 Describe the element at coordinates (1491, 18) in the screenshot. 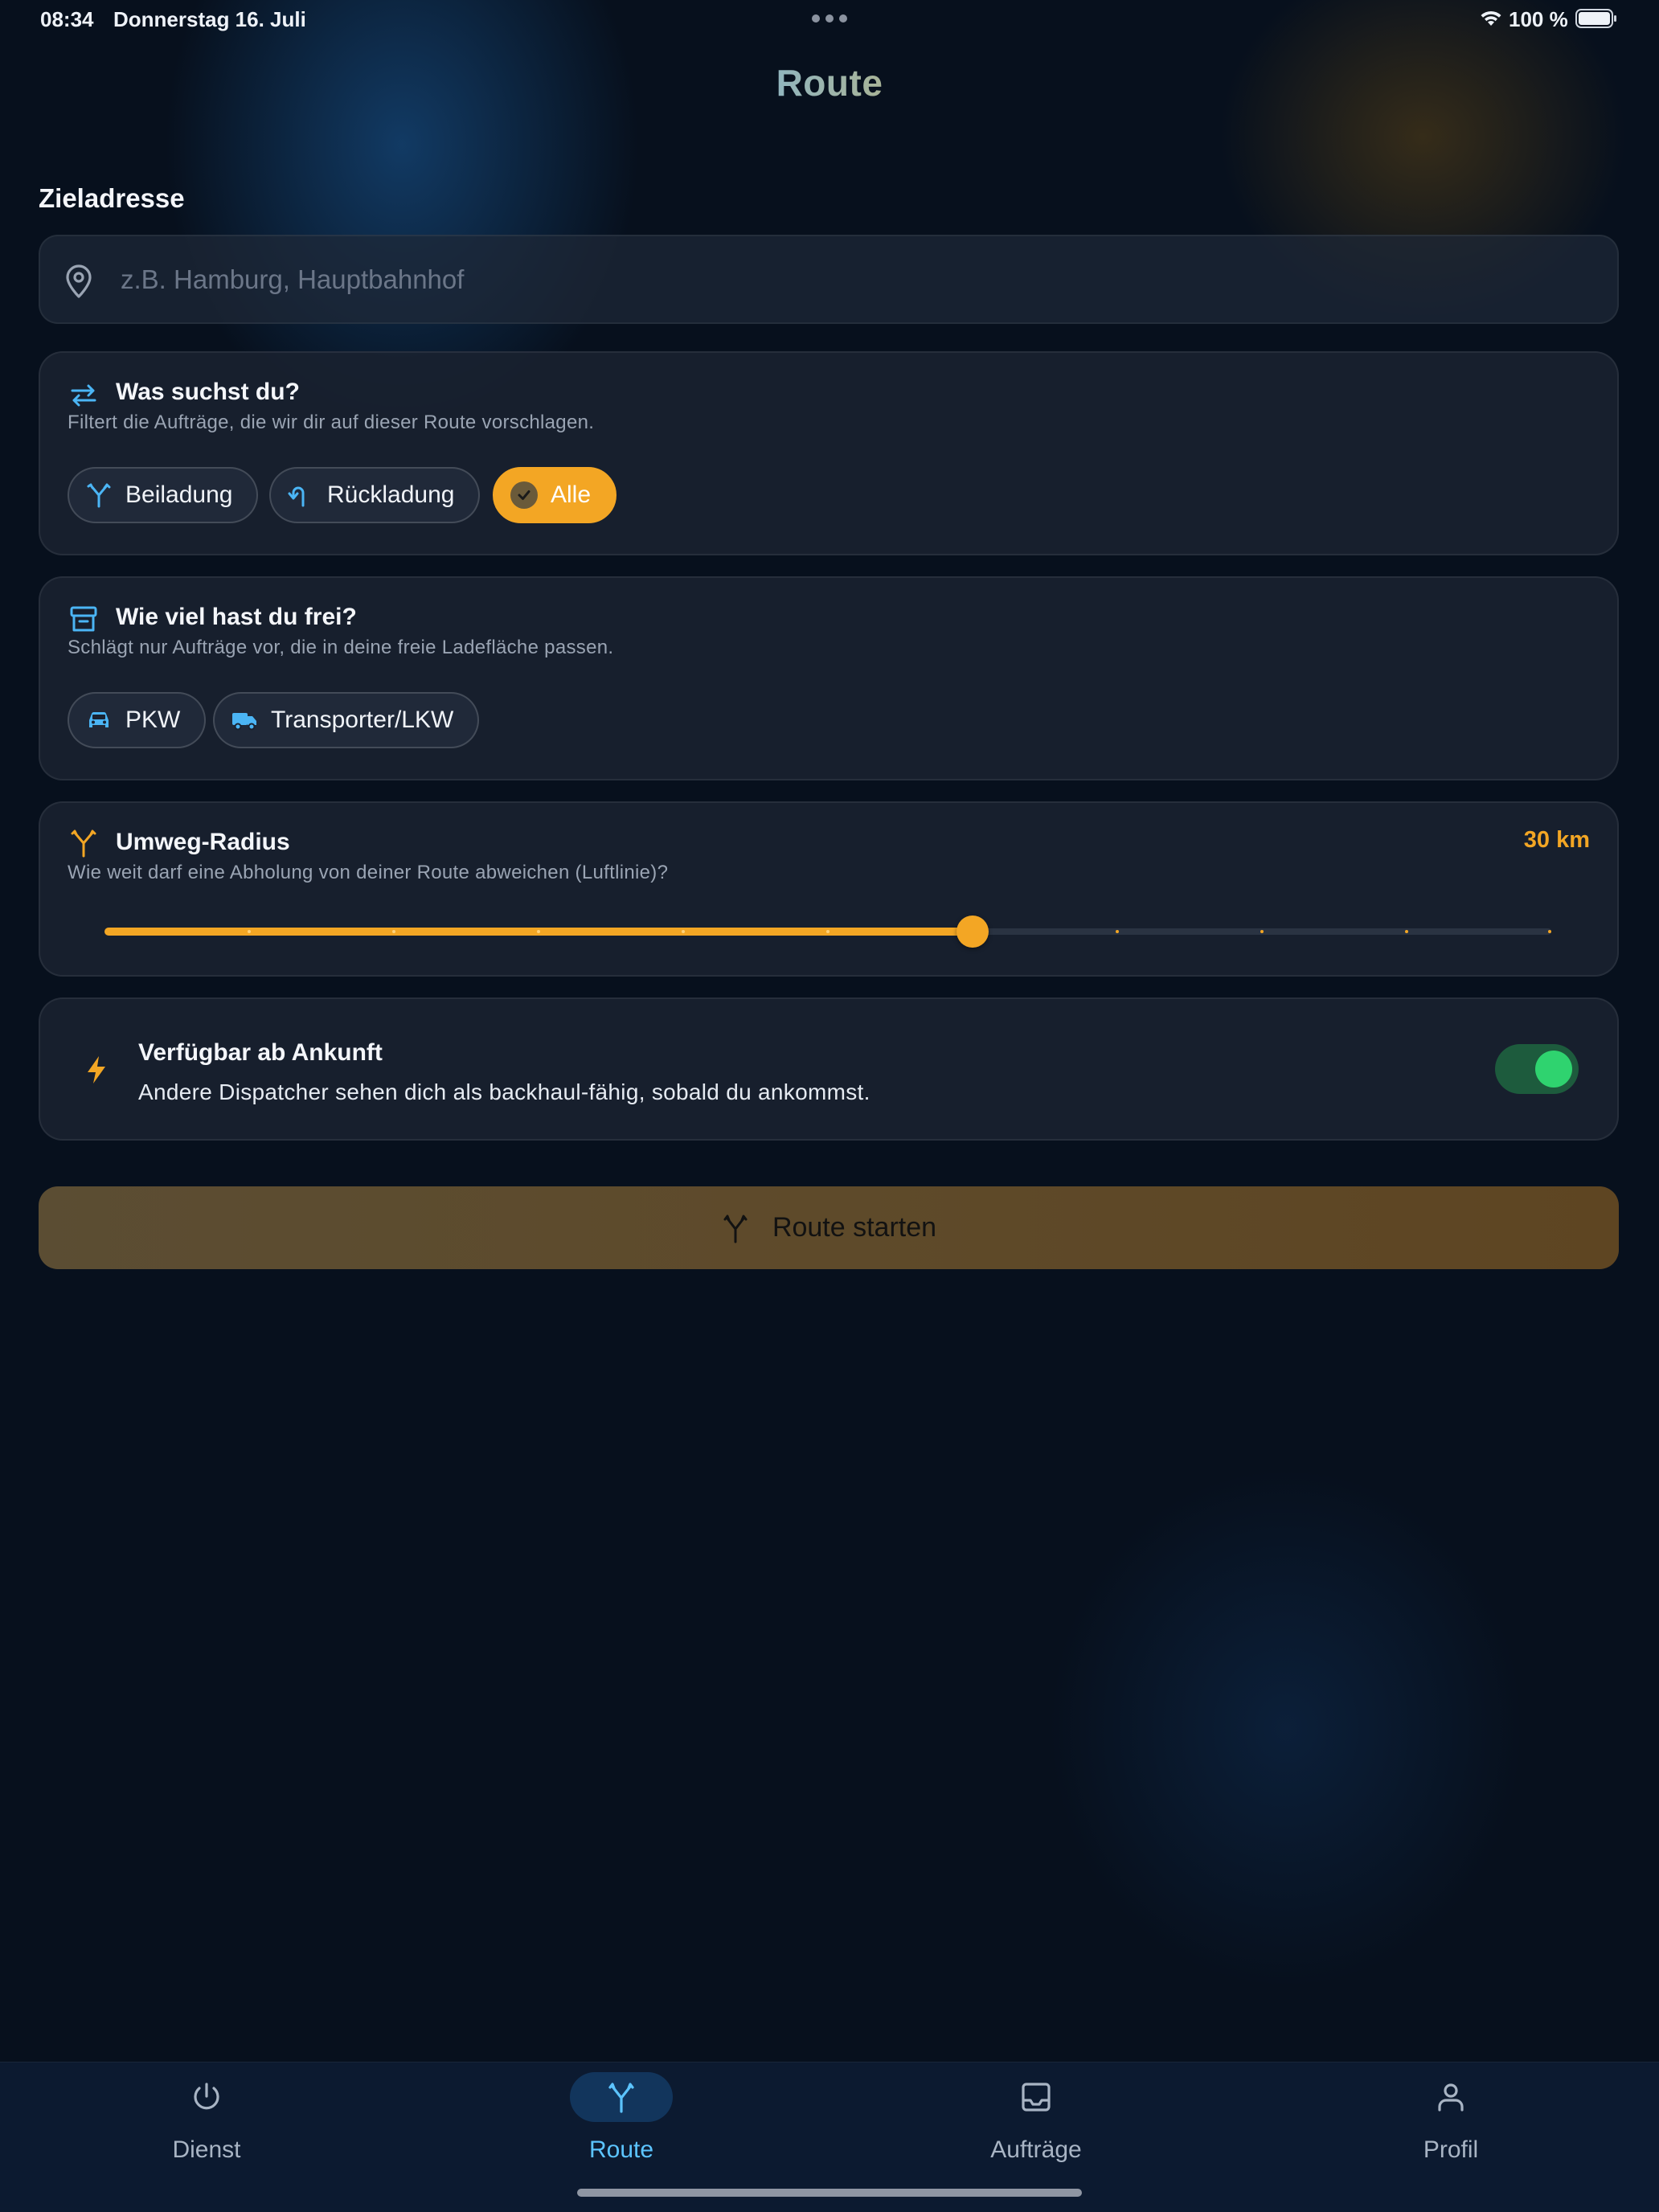

I see `wifi-icon` at that location.